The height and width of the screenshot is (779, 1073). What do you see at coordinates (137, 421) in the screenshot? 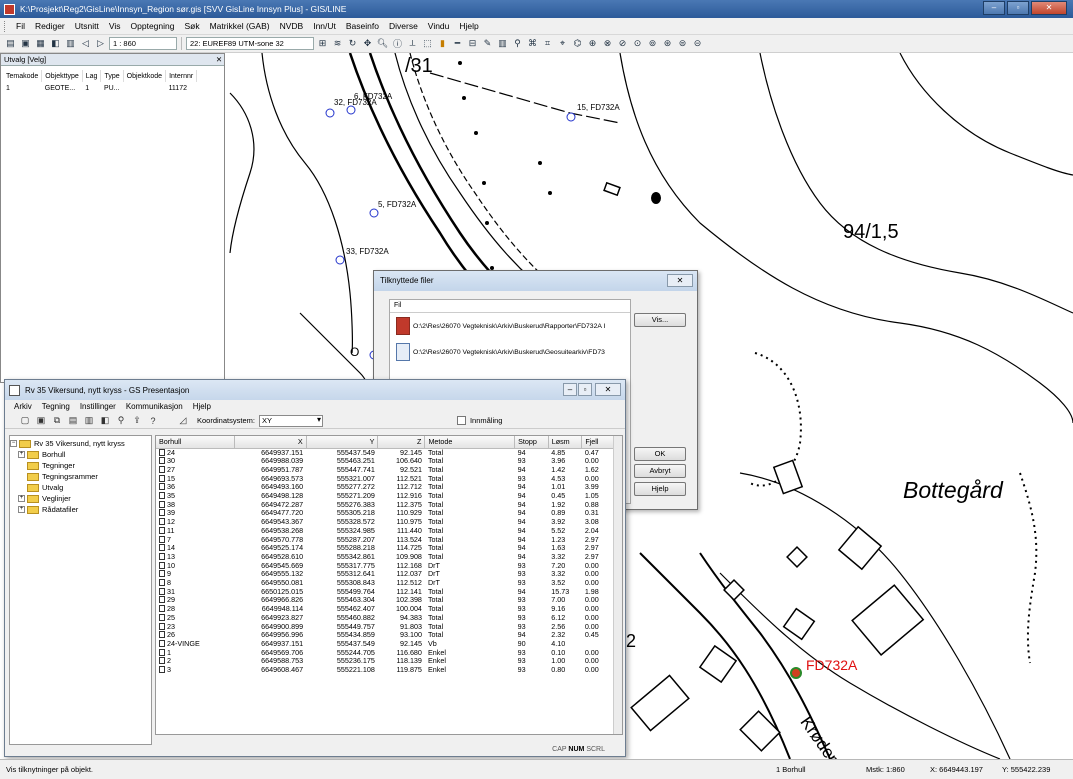
I see `folder-up-icon: ⇪` at bounding box center [137, 421].